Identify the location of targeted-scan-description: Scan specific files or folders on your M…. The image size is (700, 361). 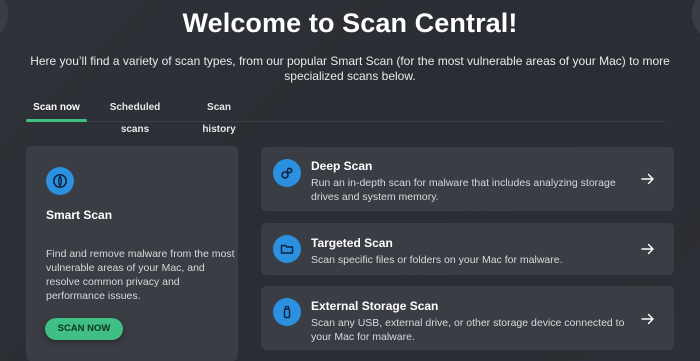
(437, 260).